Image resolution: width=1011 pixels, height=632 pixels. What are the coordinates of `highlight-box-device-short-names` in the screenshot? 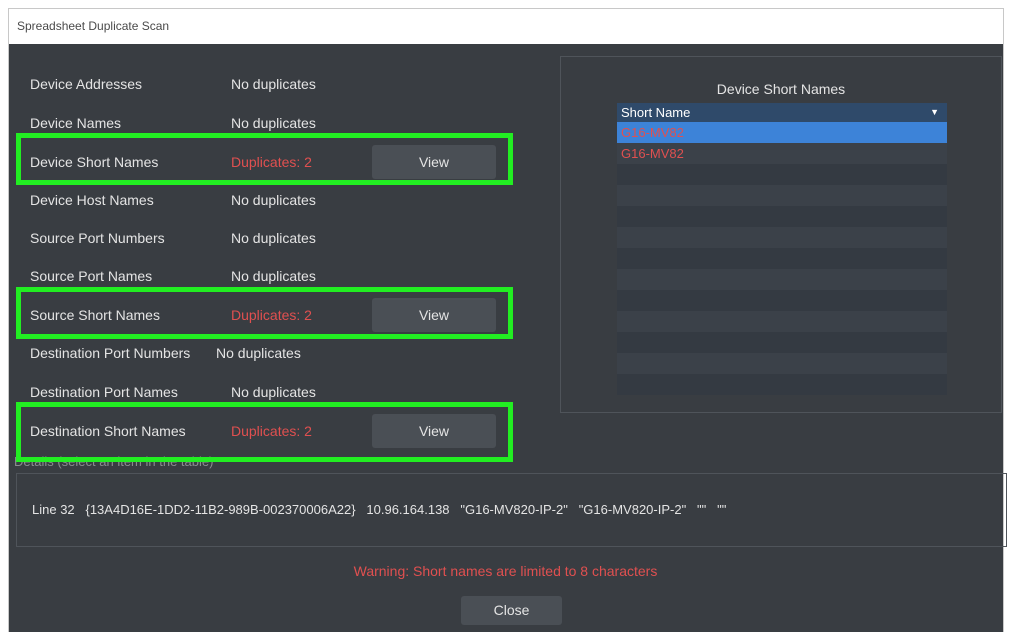 It's located at (264, 159).